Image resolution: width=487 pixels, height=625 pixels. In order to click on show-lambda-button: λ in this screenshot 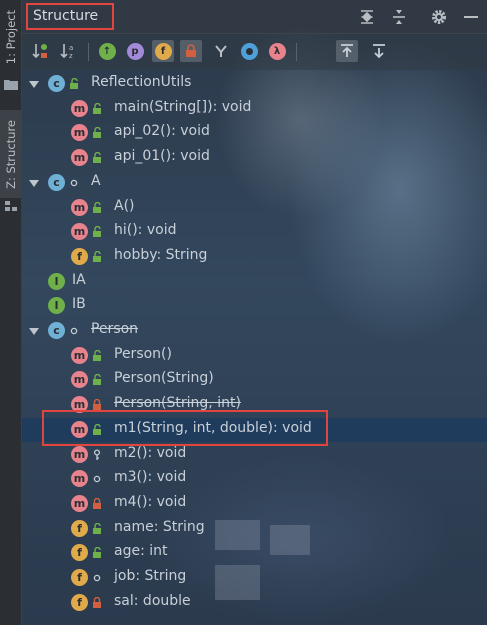, I will do `click(277, 51)`.